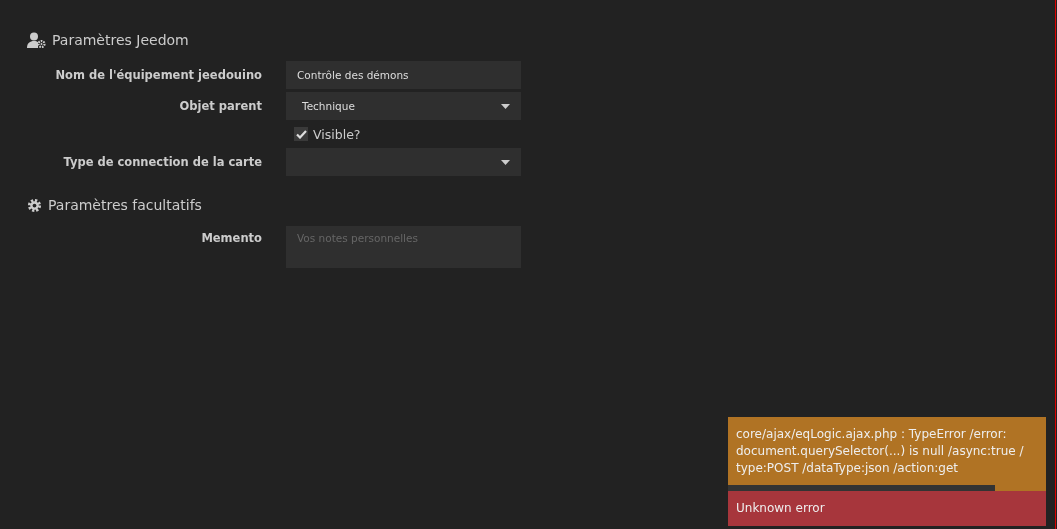 The image size is (1057, 529). I want to click on select-field, so click(403, 162).